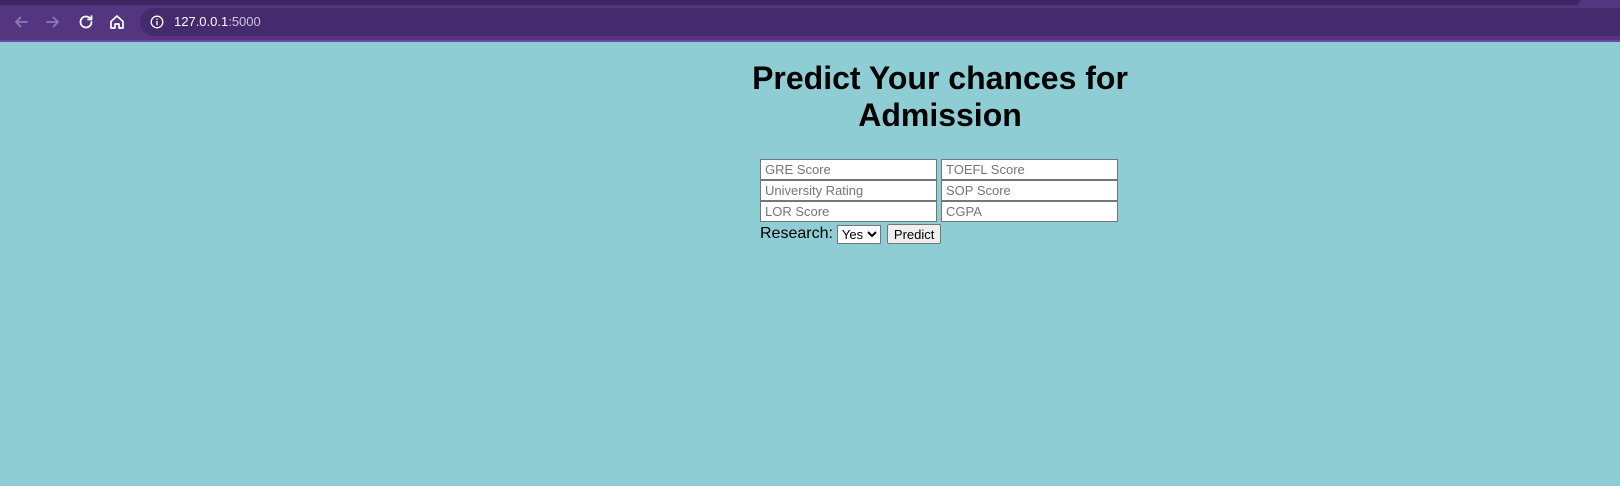 Image resolution: width=1620 pixels, height=486 pixels. I want to click on predict-button: Predict, so click(914, 234).